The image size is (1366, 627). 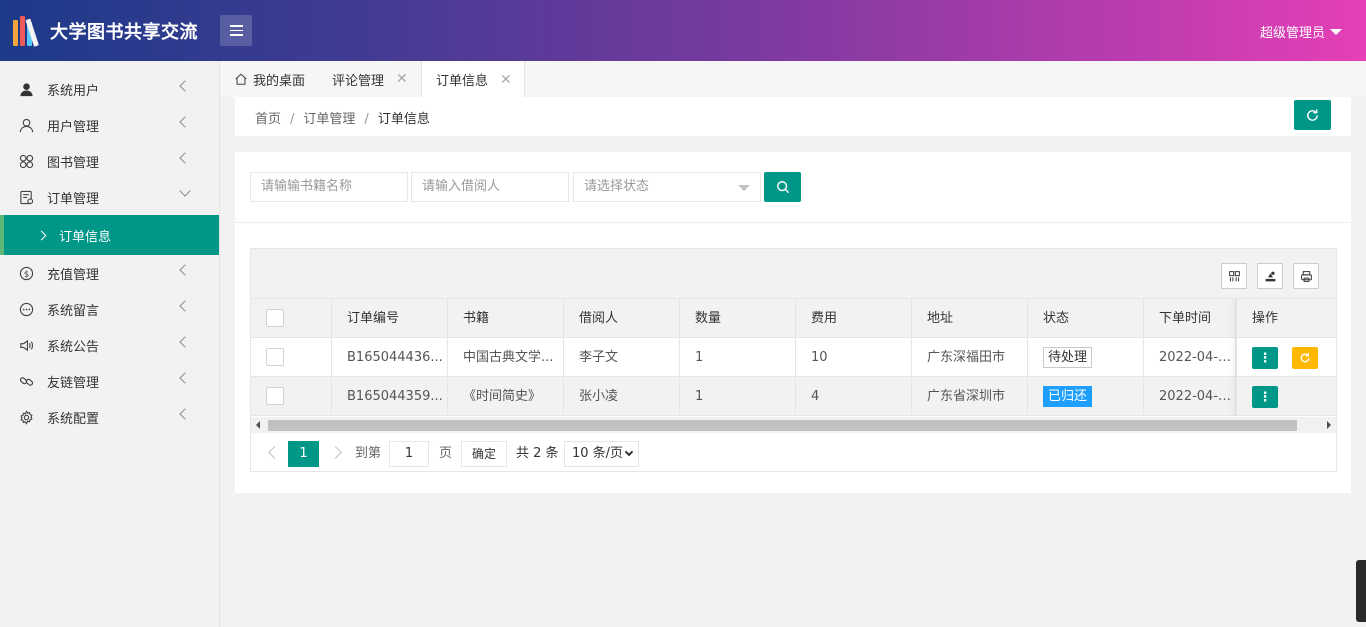 What do you see at coordinates (1361, 591) in the screenshot?
I see `side-widget` at bounding box center [1361, 591].